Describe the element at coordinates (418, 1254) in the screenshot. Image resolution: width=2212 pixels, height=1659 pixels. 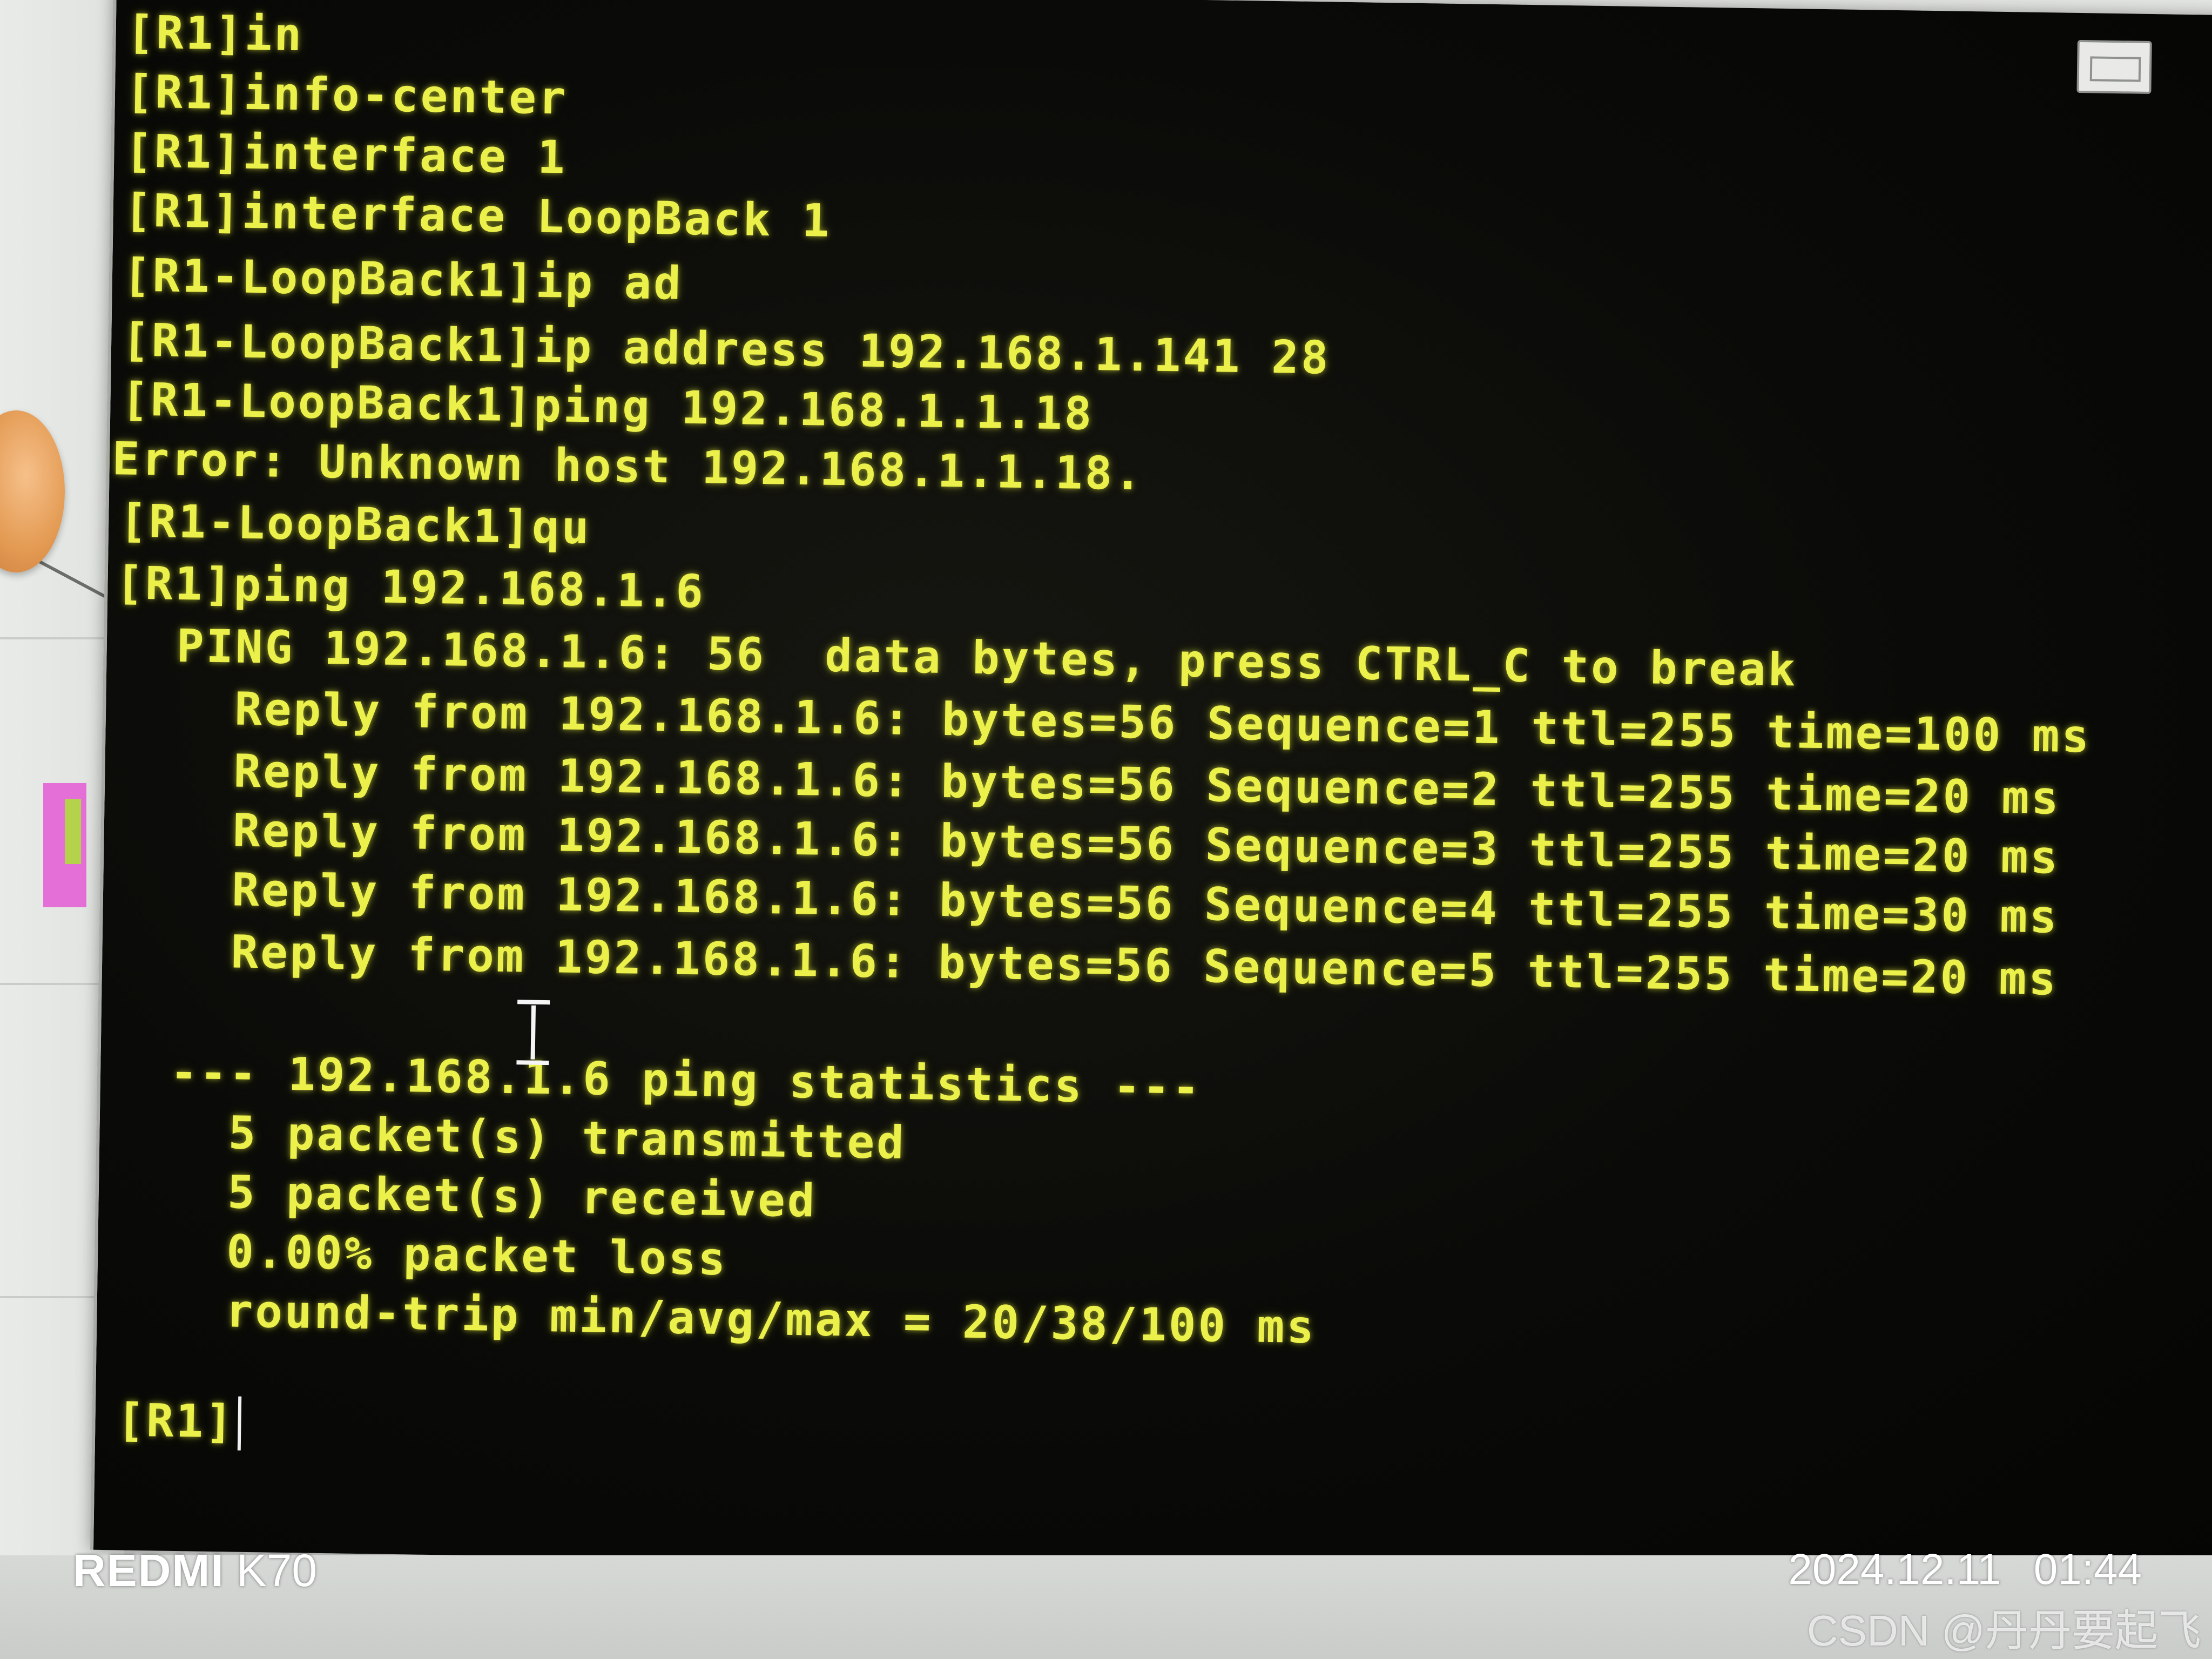
I see `ping-statistics-line: 0.00% packet loss` at that location.